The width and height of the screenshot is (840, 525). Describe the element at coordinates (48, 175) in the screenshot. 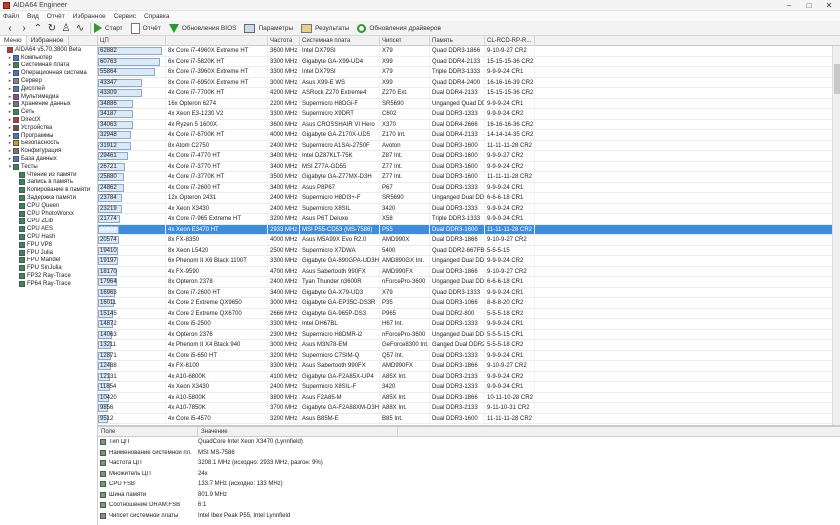

I see `tree-item: Чтение из памяти` at that location.